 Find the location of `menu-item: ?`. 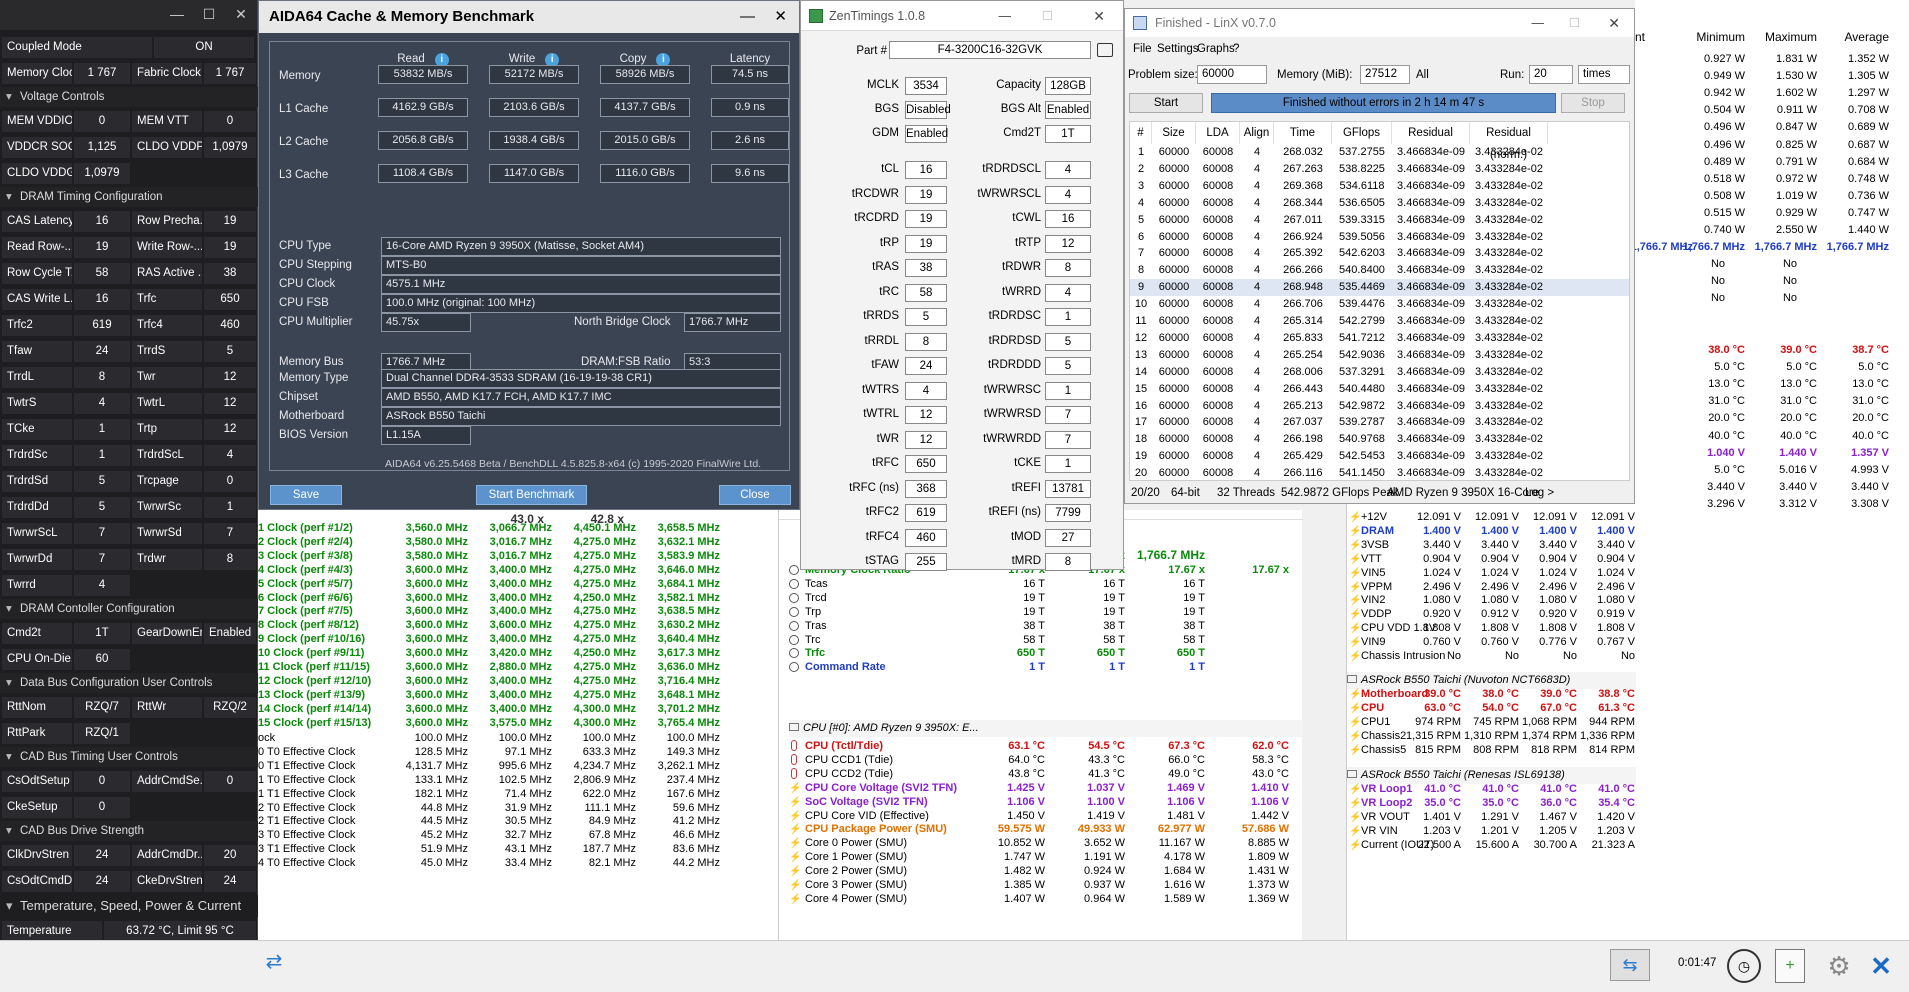

menu-item: ? is located at coordinates (1236, 49).